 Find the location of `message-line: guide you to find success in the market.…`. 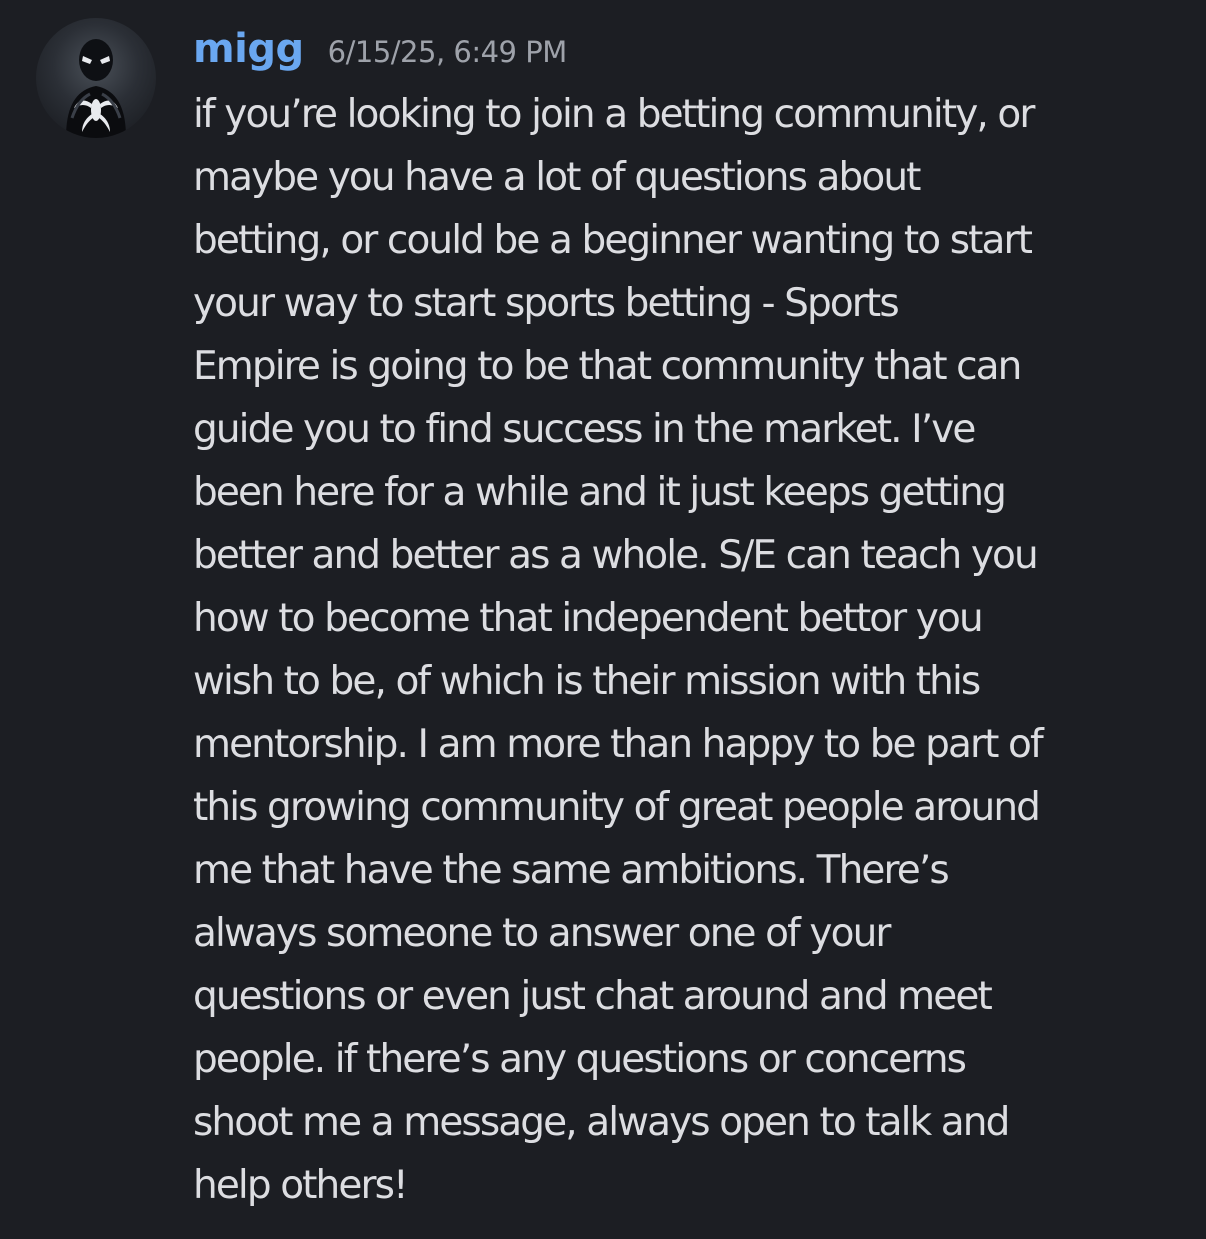

message-line: guide you to find success in the market.… is located at coordinates (584, 429).